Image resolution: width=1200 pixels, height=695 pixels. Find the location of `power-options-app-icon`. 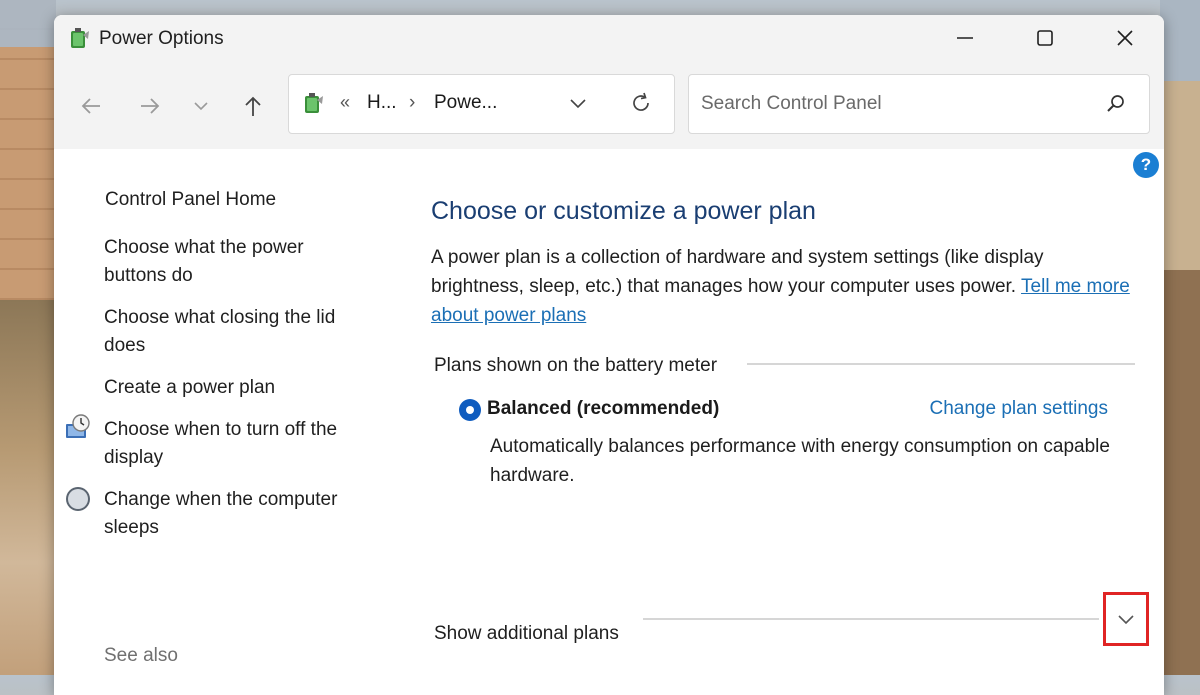

power-options-app-icon is located at coordinates (80, 38).